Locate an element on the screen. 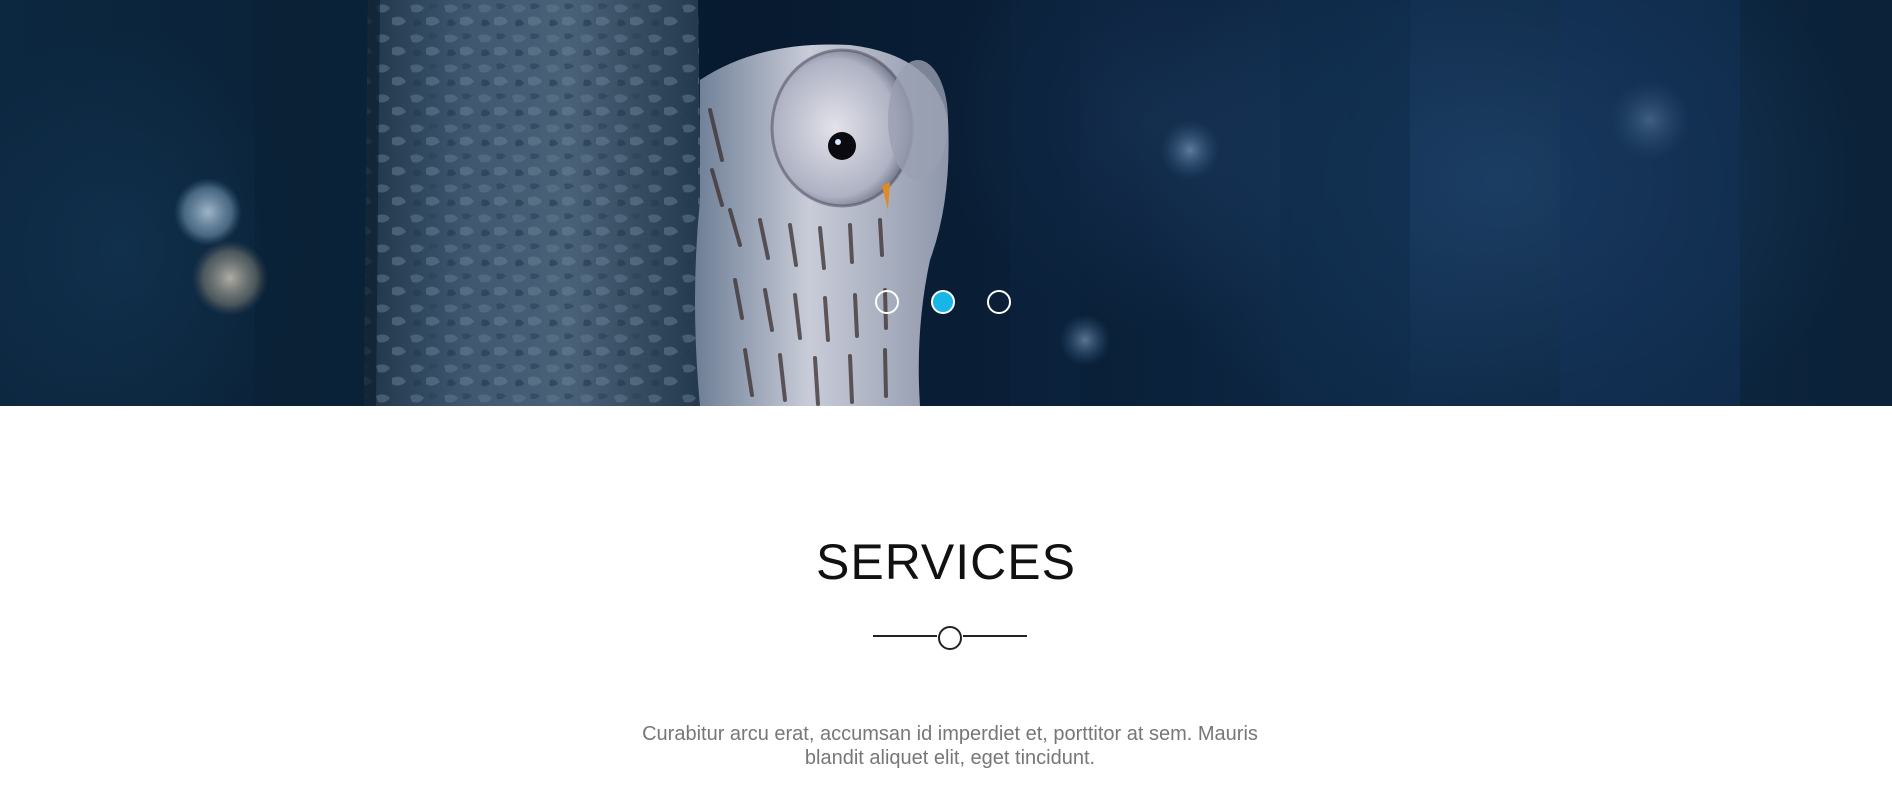 The height and width of the screenshot is (804, 1892). divider-line-right is located at coordinates (995, 636).